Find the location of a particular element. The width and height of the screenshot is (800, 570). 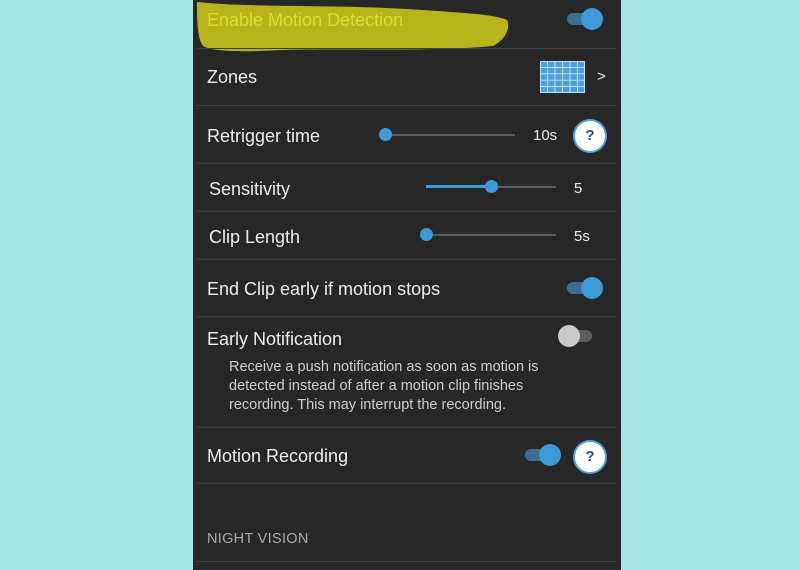

zones-grid-icon is located at coordinates (562, 77).